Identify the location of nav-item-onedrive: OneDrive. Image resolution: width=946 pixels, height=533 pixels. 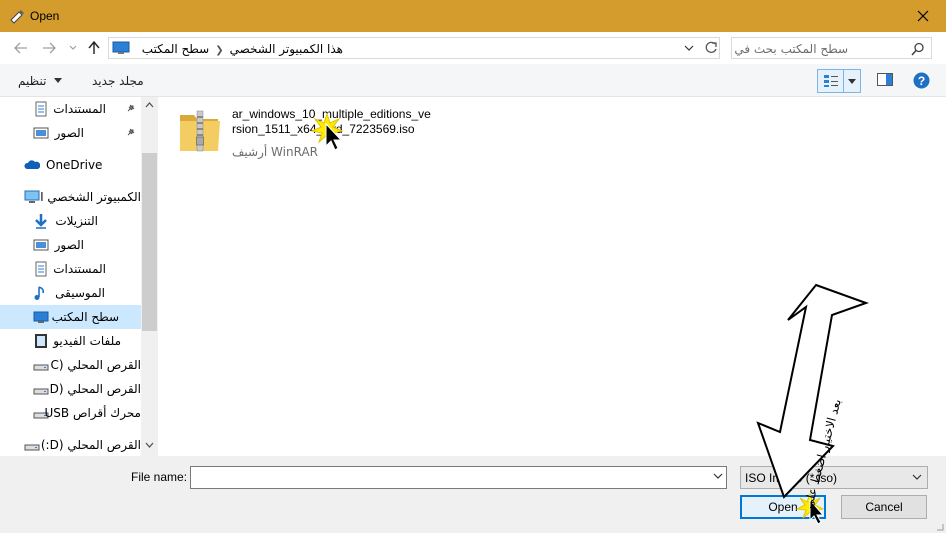
(70, 165).